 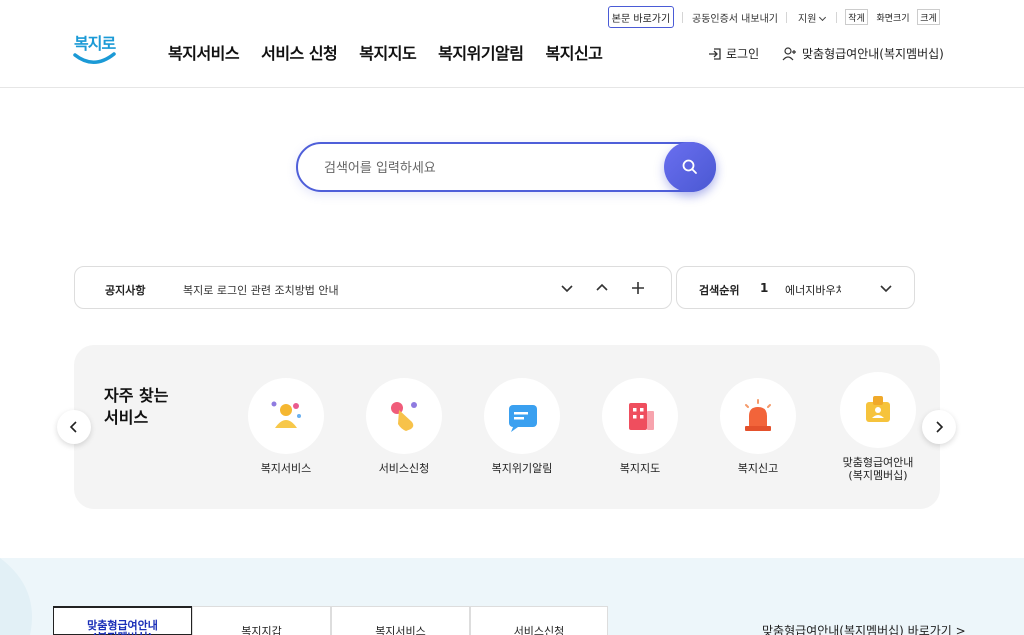 I want to click on membership-link: 맞춤형급여안내(복지멤버십), so click(x=863, y=53).